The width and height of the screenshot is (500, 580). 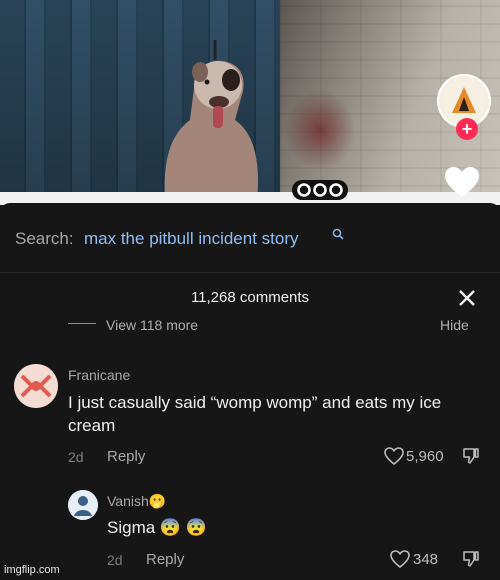 I want to click on watermark: imgflip.com, so click(x=32, y=570).